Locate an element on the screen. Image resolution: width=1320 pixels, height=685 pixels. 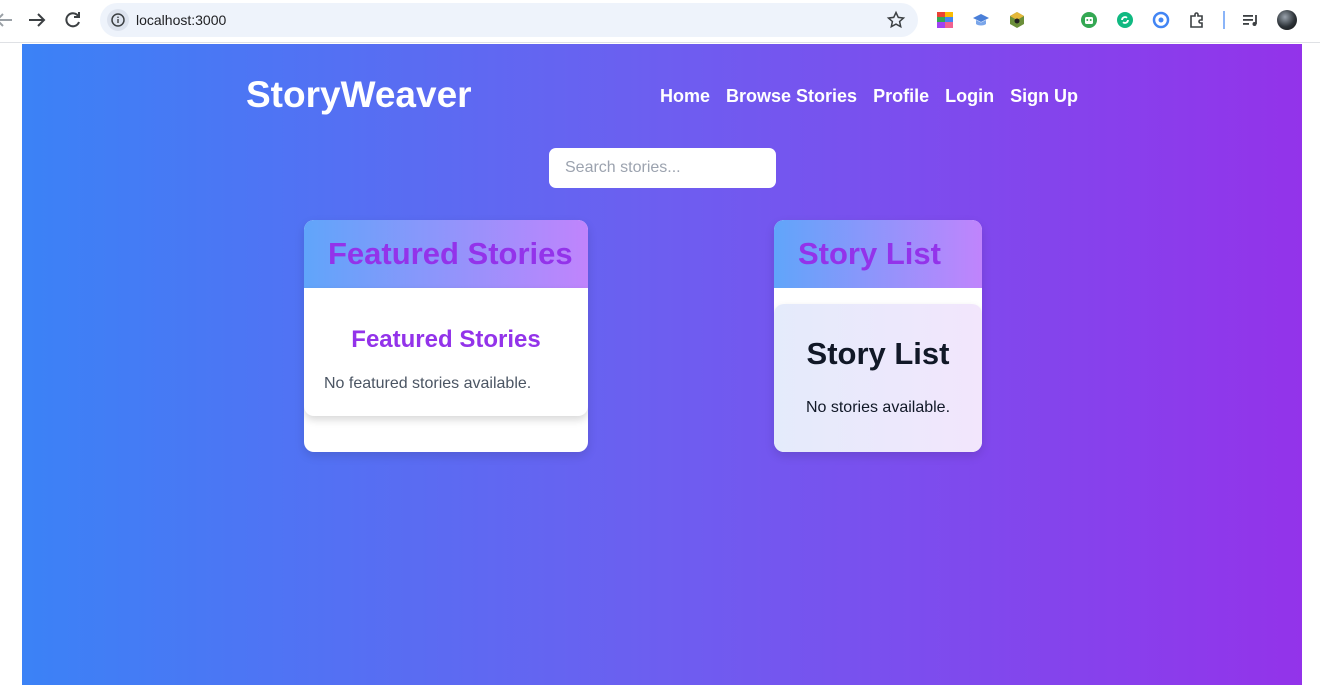
featured-stories-heading: Featured Stories is located at coordinates (450, 253).